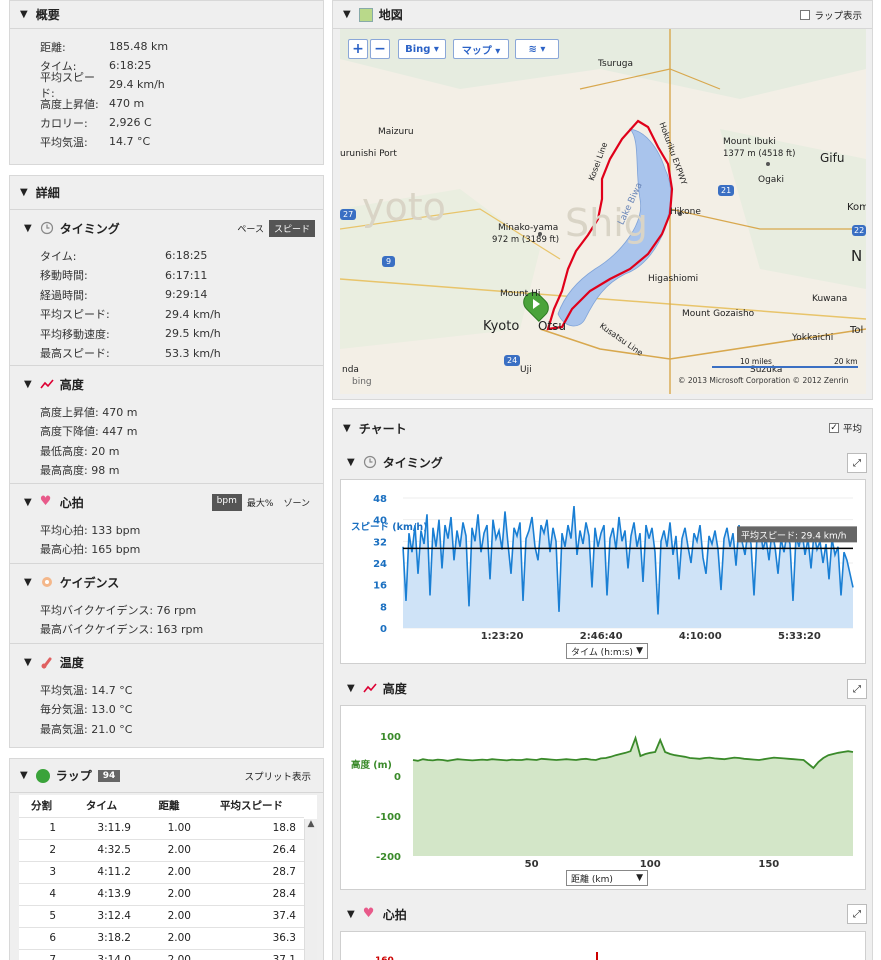 Image resolution: width=881 pixels, height=960 pixels. I want to click on charts-title: チャート, so click(382, 428).